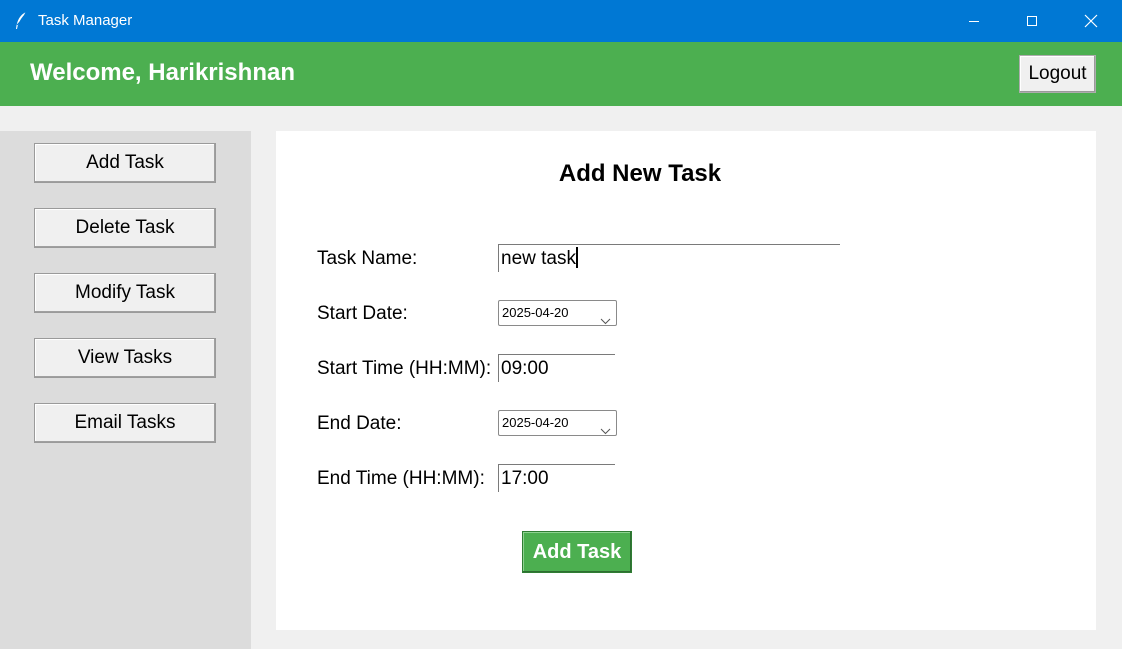 This screenshot has height=649, width=1122. What do you see at coordinates (404, 368) in the screenshot?
I see `start-time-label: Start Time (HH:MM):` at bounding box center [404, 368].